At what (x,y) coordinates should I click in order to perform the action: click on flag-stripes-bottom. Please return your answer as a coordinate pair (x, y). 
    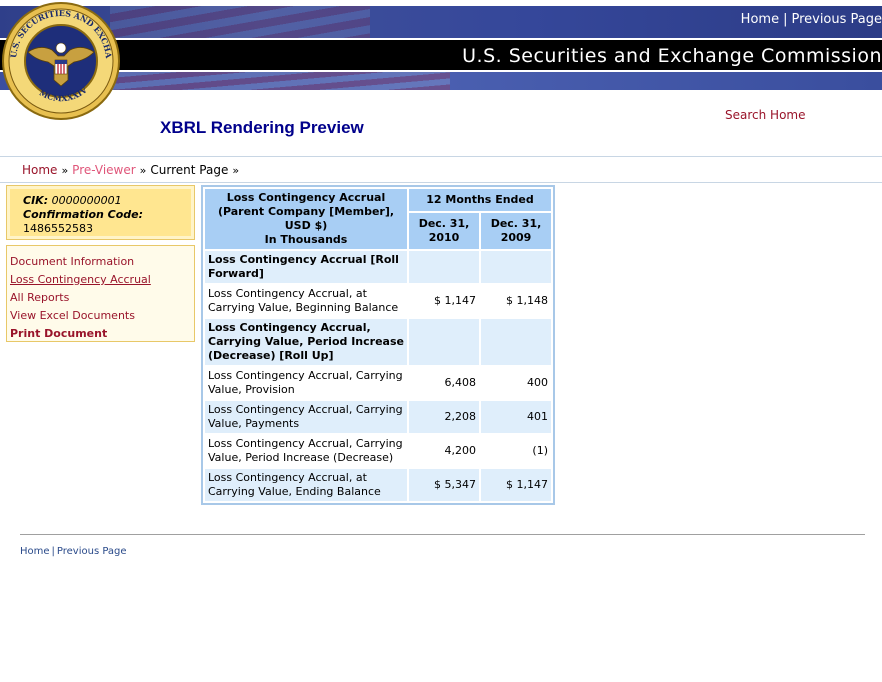
    Looking at the image, I should click on (280, 81).